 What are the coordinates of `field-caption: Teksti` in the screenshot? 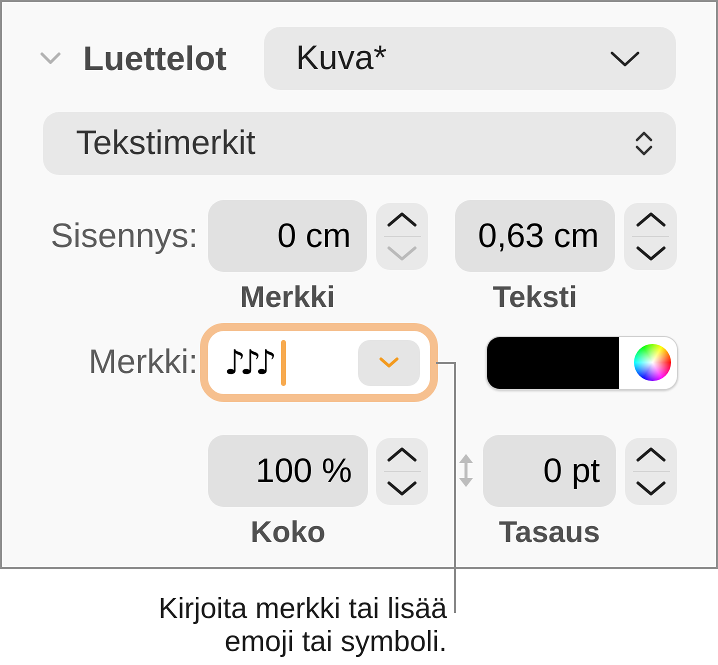 It's located at (535, 298).